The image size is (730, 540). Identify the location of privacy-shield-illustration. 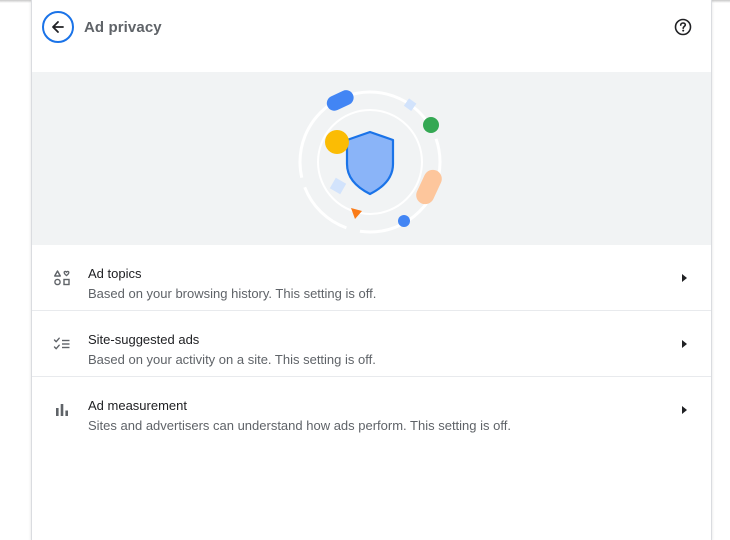
(370, 162).